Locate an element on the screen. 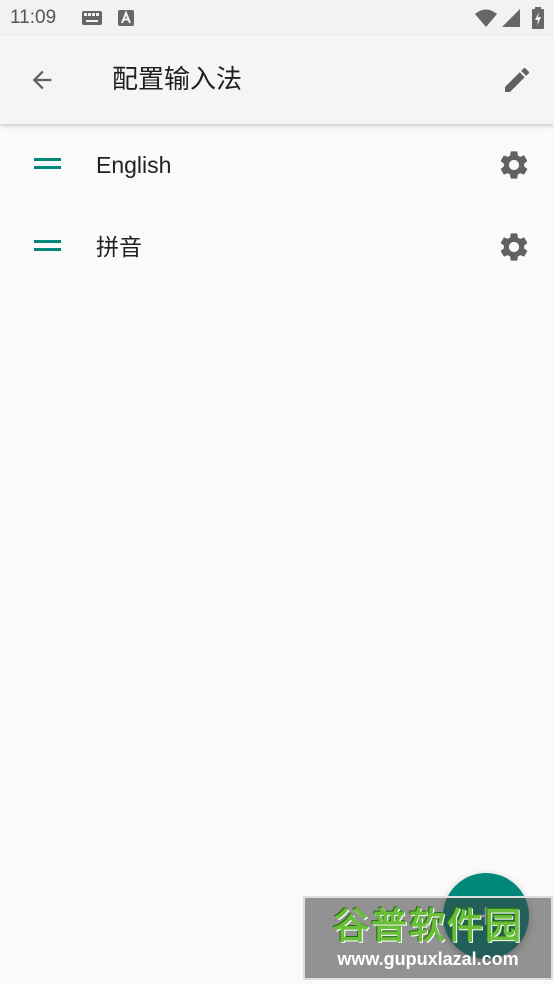  back-arrow-icon is located at coordinates (42, 80).